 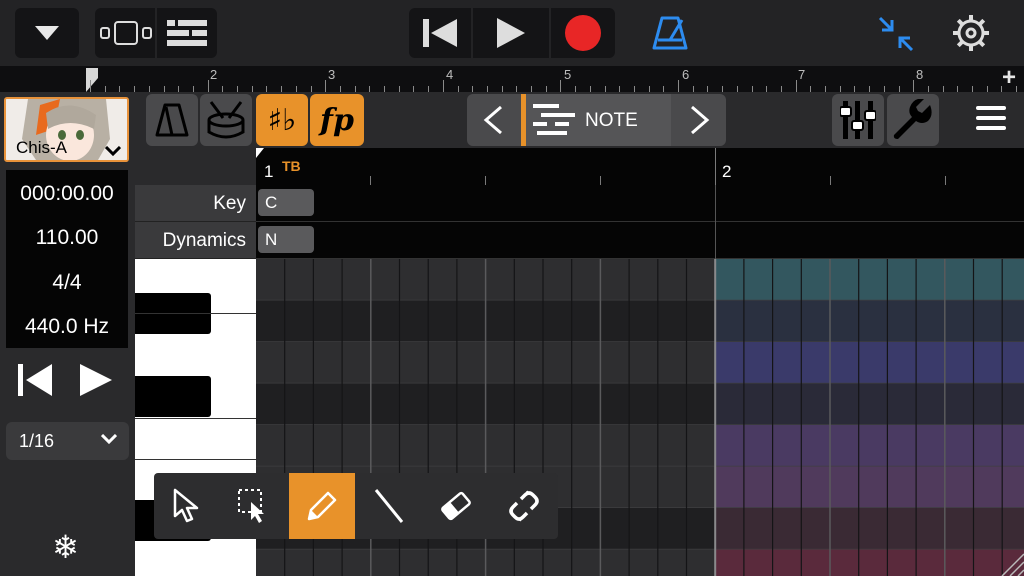 What do you see at coordinates (195, 203) in the screenshot?
I see `key-lane-label: Key` at bounding box center [195, 203].